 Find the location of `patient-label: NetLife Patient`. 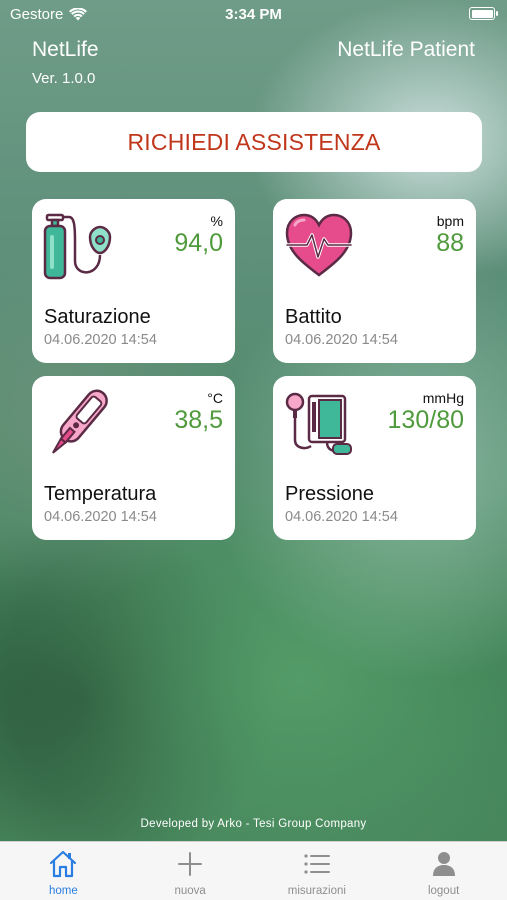

patient-label: NetLife Patient is located at coordinates (406, 49).